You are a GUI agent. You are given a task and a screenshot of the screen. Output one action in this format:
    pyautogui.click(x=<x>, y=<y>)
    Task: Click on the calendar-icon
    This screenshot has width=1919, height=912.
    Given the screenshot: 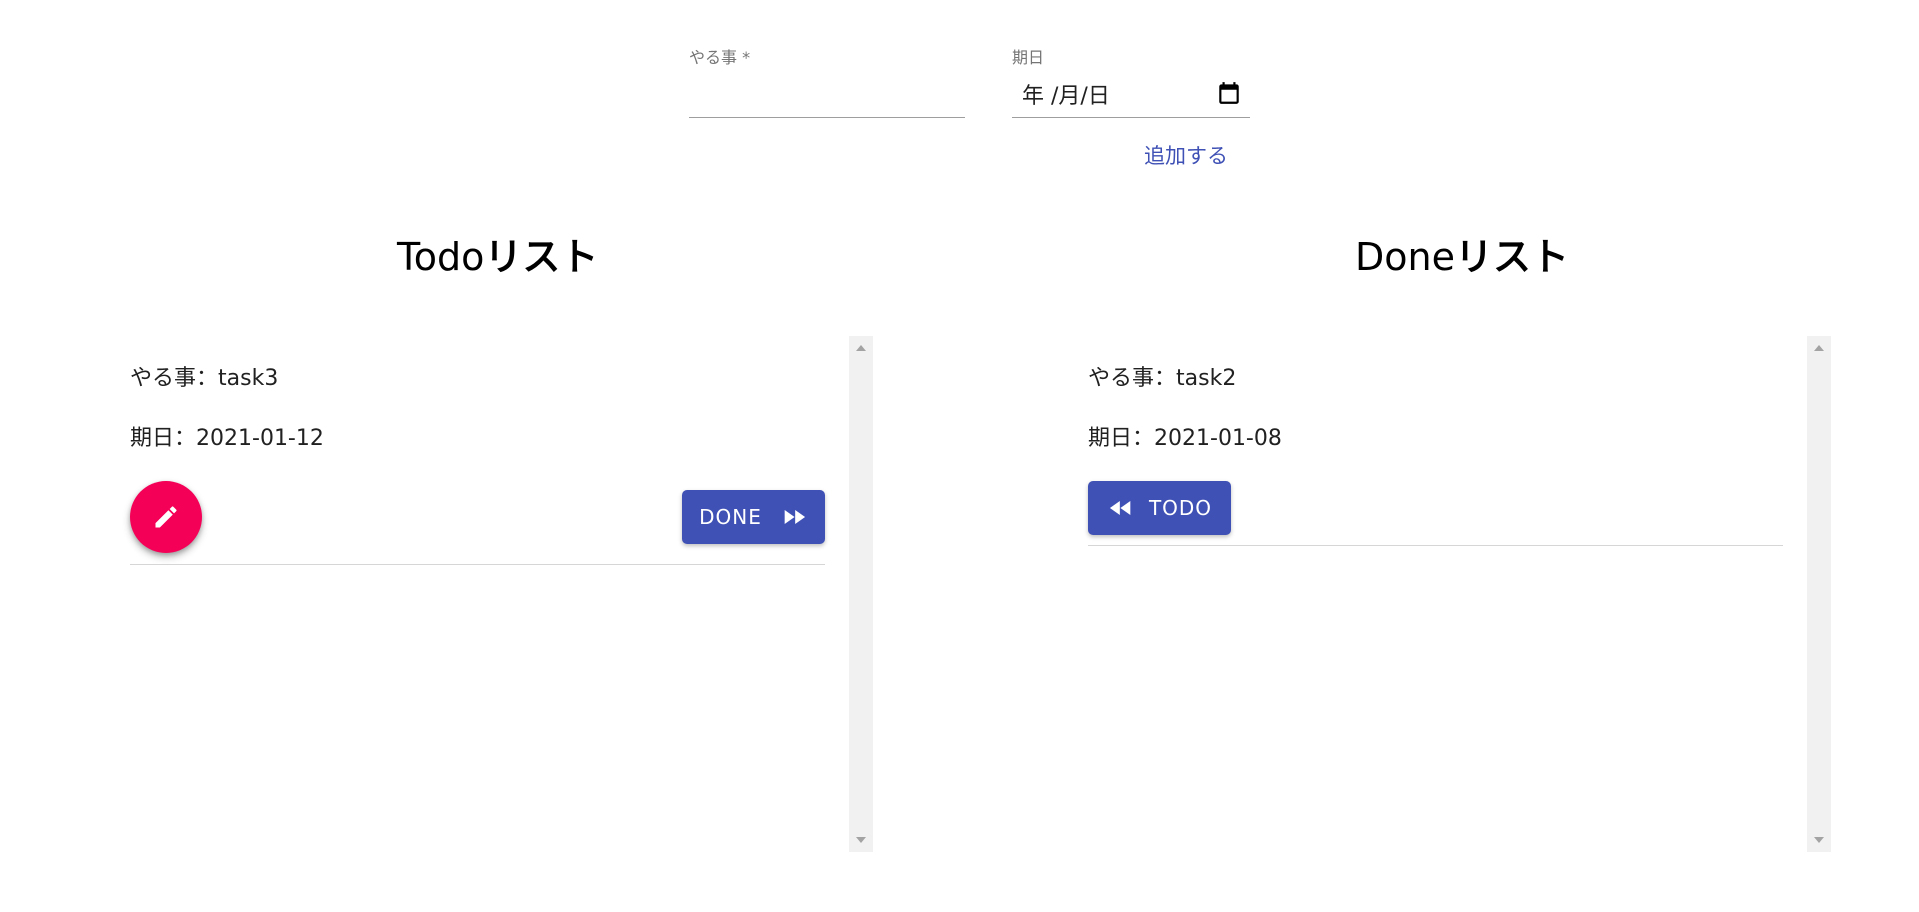 What is the action you would take?
    pyautogui.click(x=1229, y=93)
    